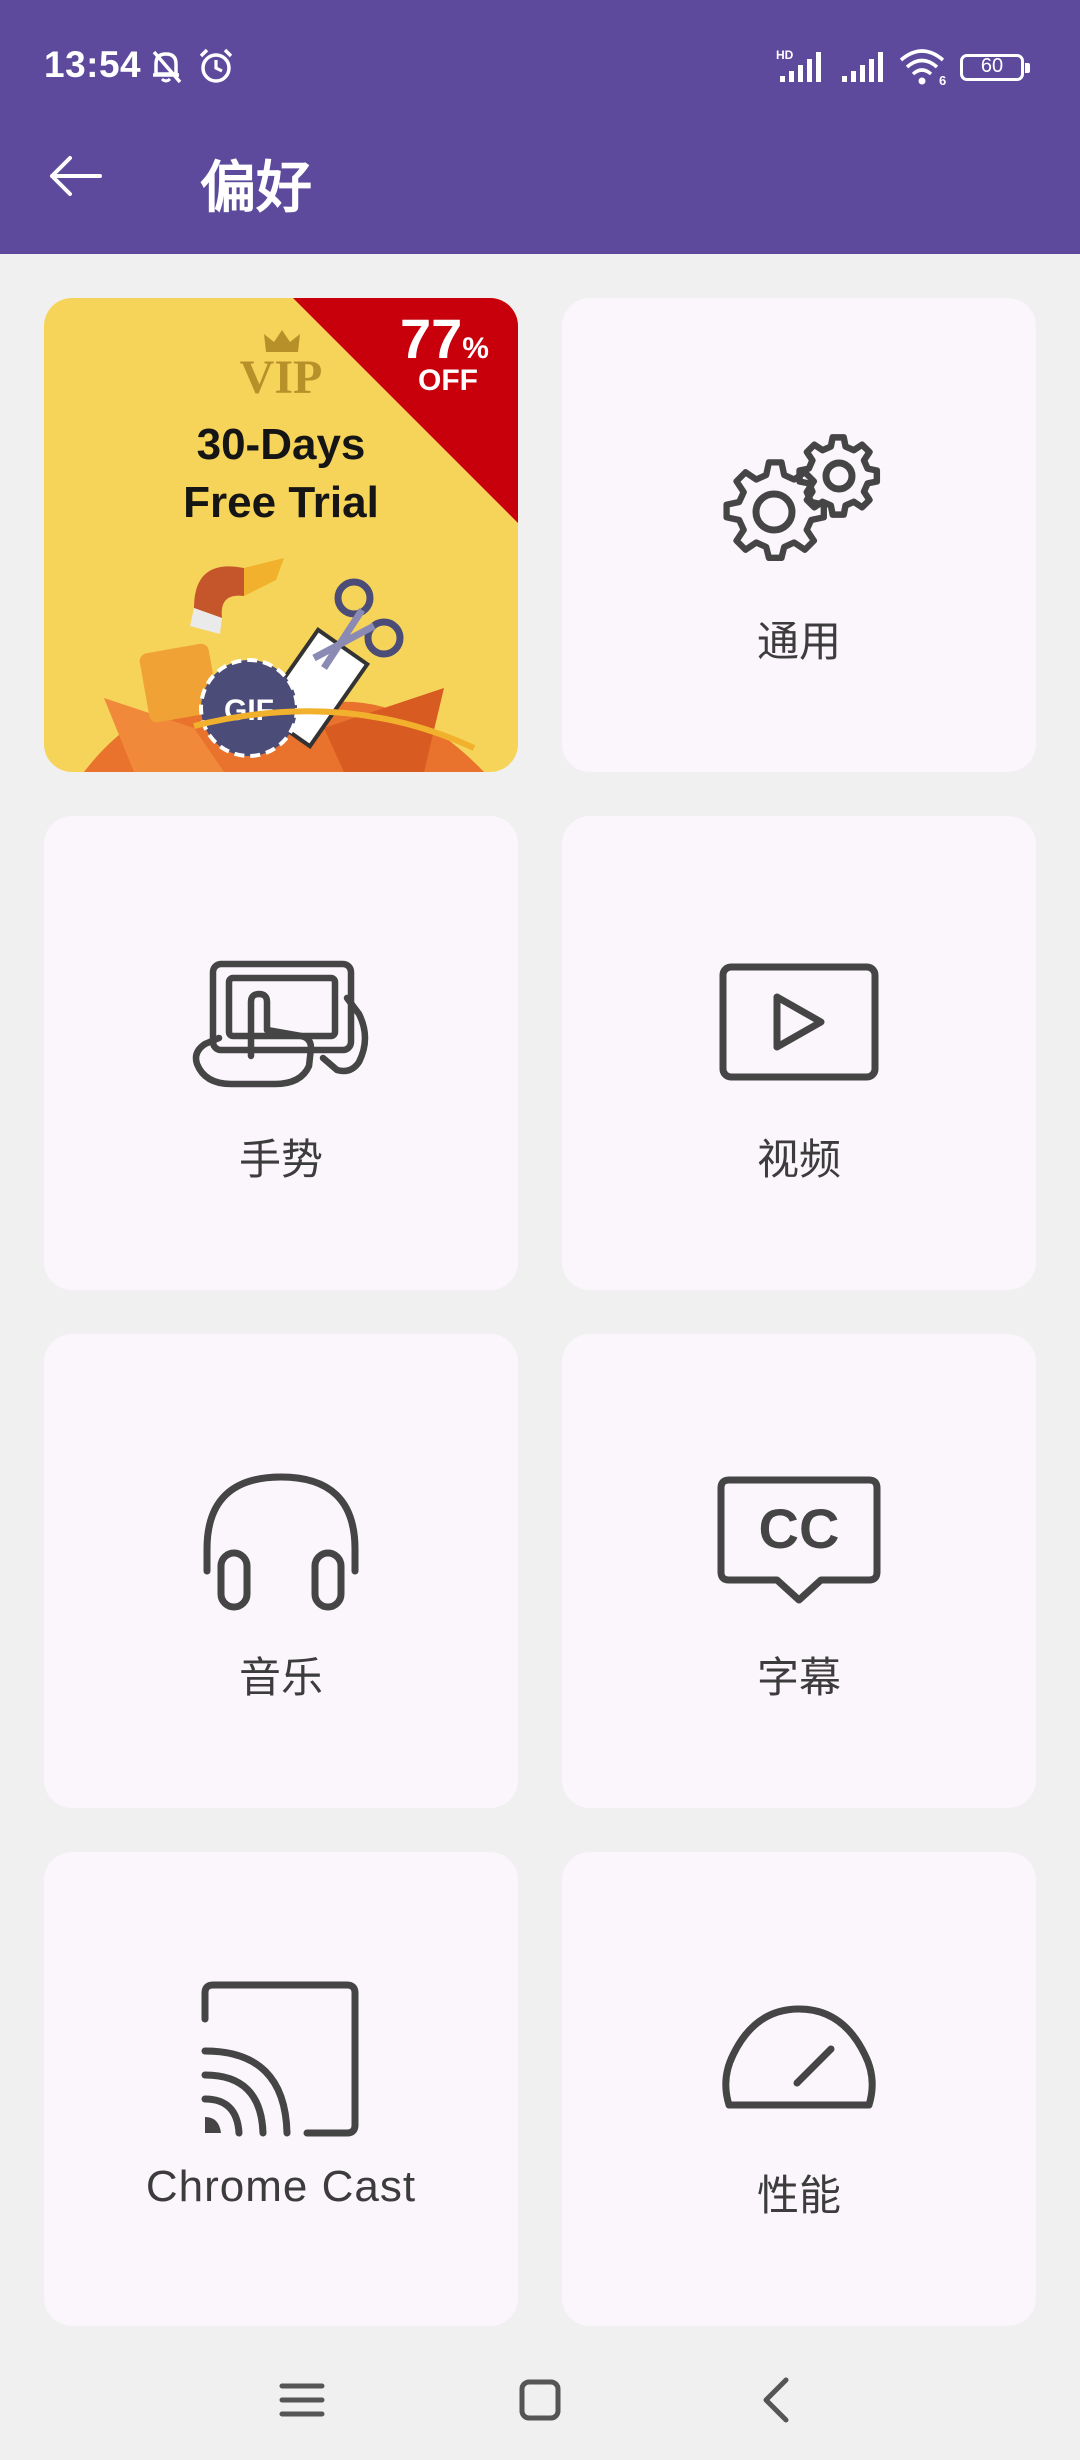 This screenshot has width=1080, height=2460. What do you see at coordinates (798, 1159) in the screenshot?
I see `menu-label-video: 视频` at bounding box center [798, 1159].